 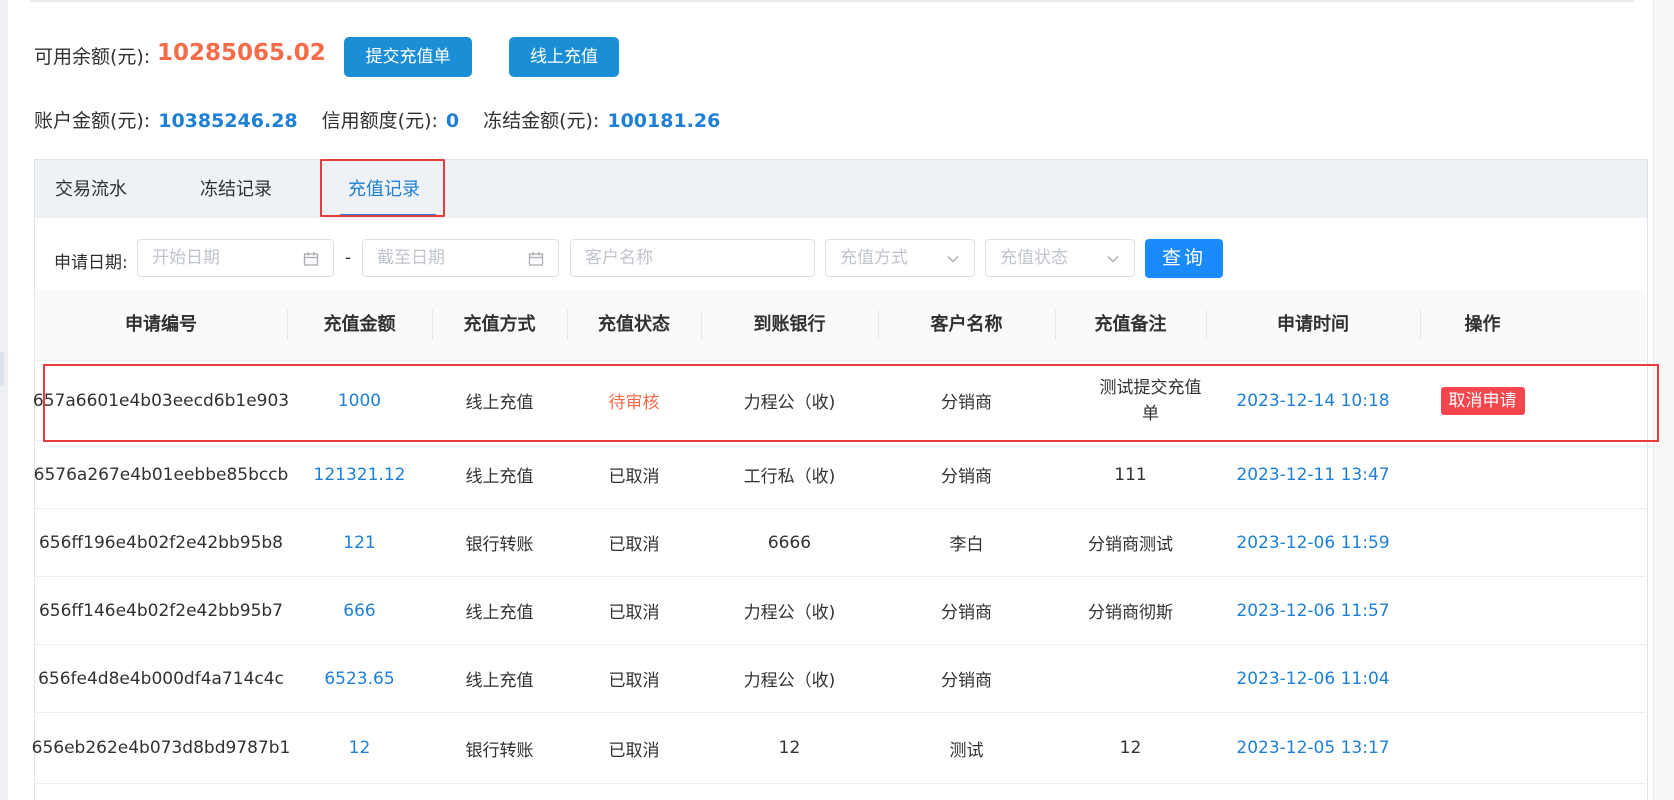 What do you see at coordinates (1313, 542) in the screenshot?
I see `cell-time: 2023-12-06 11:59` at bounding box center [1313, 542].